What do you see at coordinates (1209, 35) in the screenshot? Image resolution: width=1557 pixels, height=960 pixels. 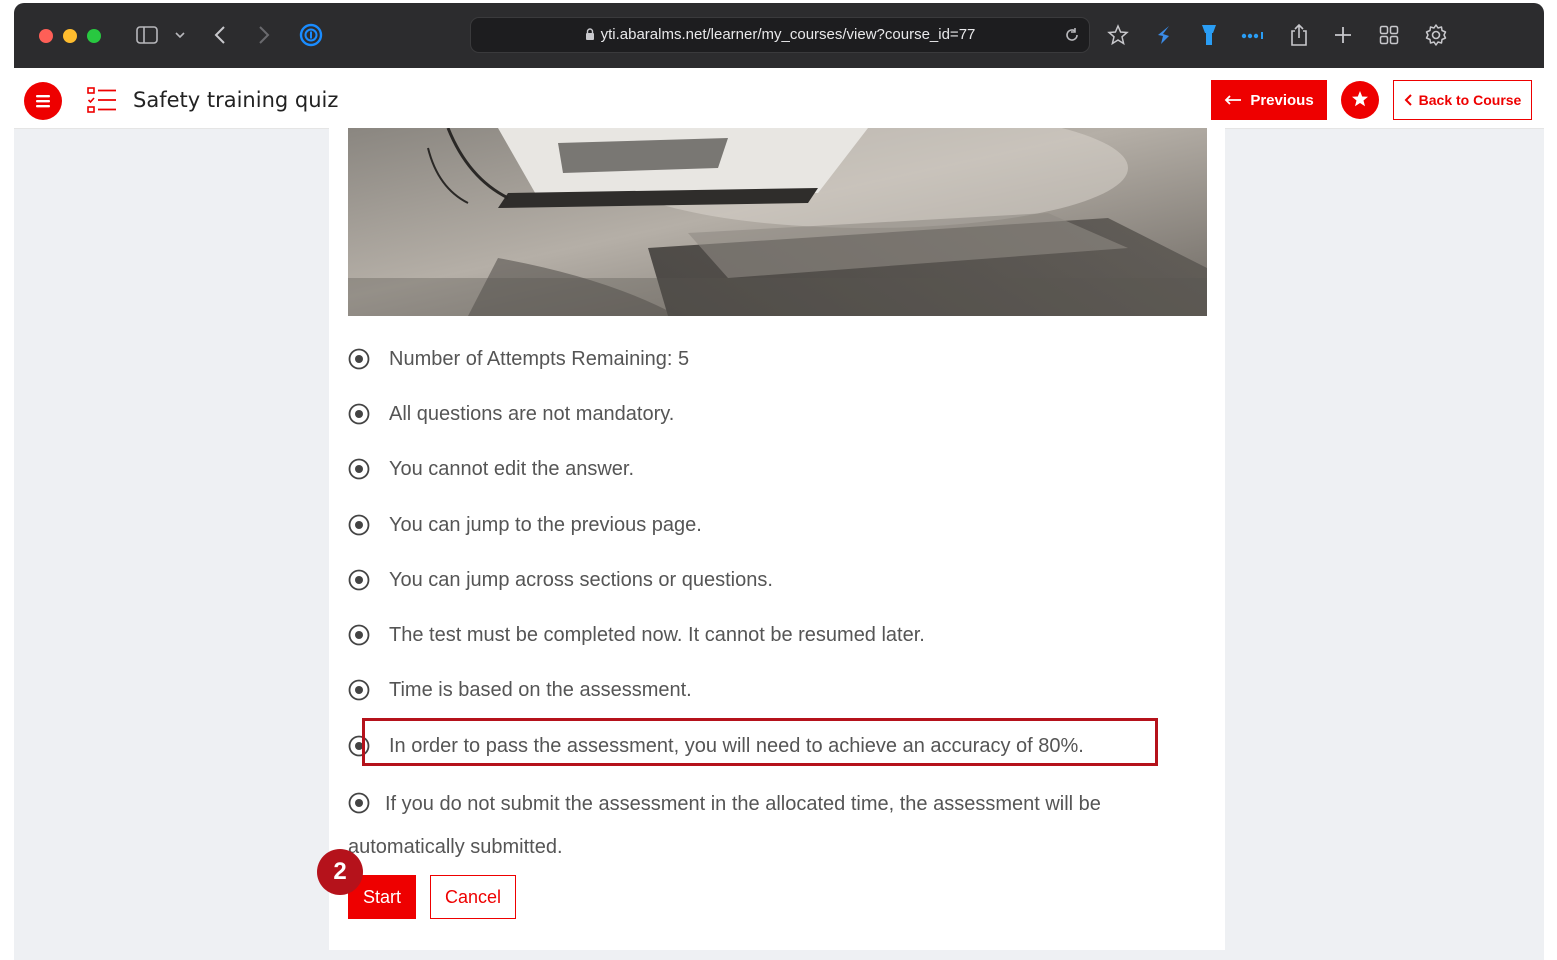 I see `extension-flashlight-icon` at bounding box center [1209, 35].